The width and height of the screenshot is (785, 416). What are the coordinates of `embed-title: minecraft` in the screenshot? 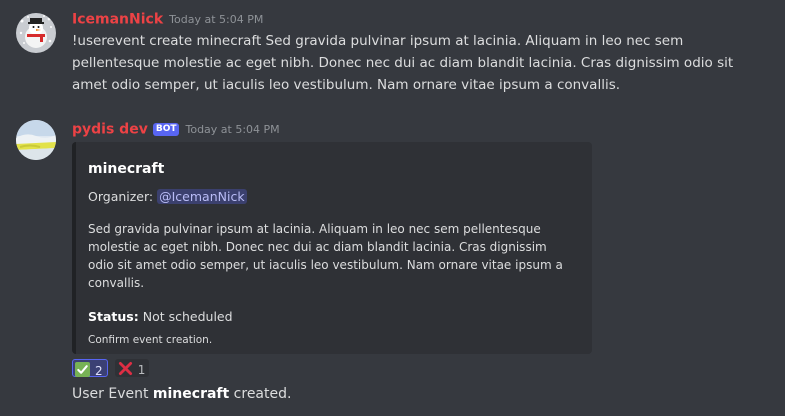 It's located at (126, 169).